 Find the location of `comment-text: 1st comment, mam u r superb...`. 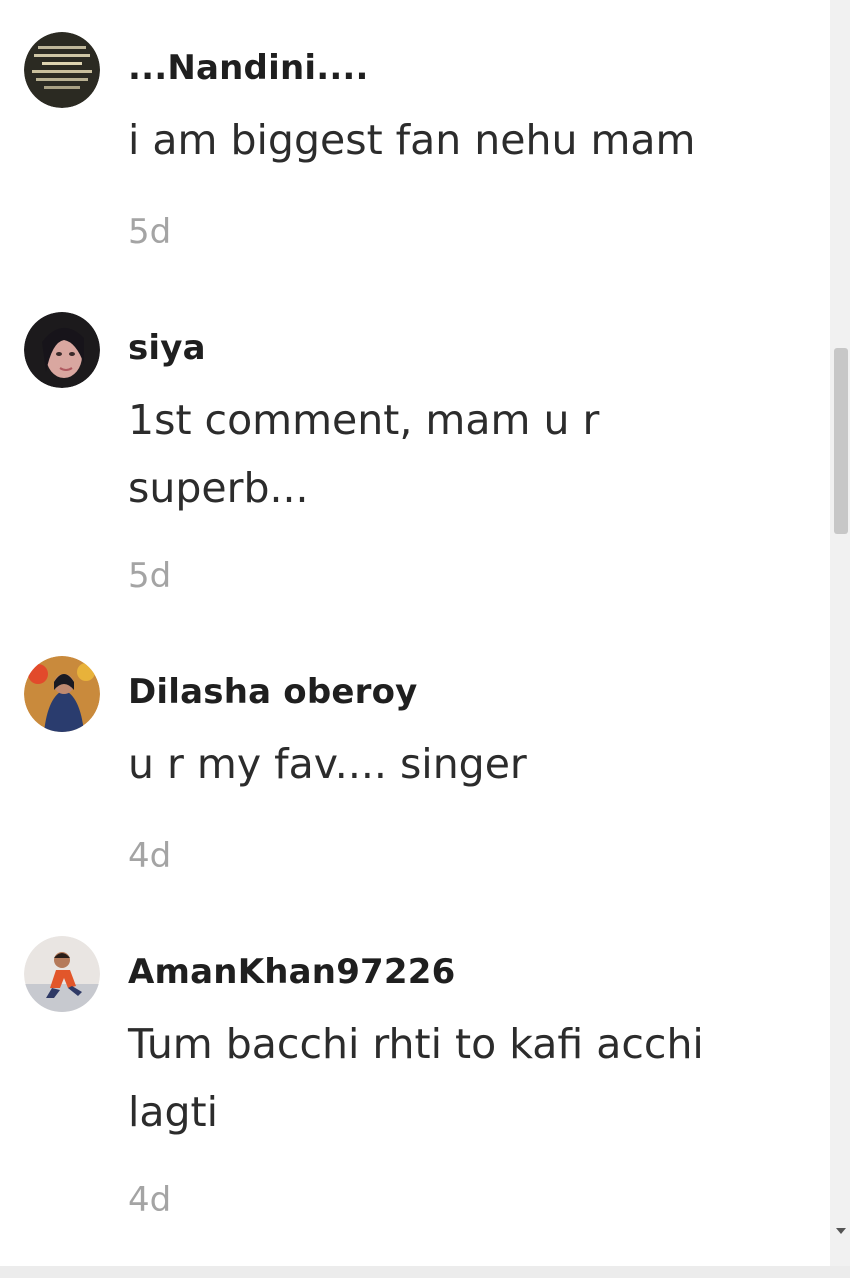

comment-text: 1st comment, mam u r superb... is located at coordinates (364, 454).